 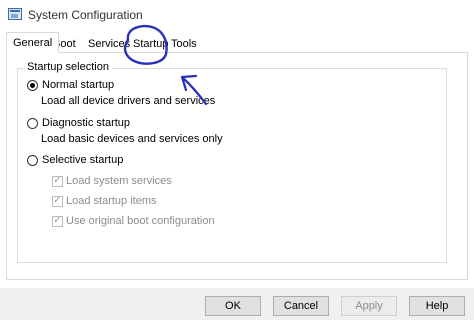 What do you see at coordinates (140, 221) in the screenshot?
I see `use-original-boot-configuration-label: Use original boot configuration` at bounding box center [140, 221].